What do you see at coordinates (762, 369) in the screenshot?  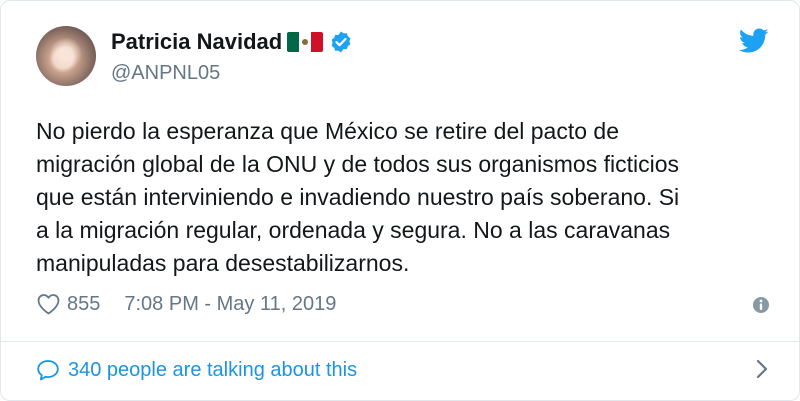 I see `chevron-right-icon` at bounding box center [762, 369].